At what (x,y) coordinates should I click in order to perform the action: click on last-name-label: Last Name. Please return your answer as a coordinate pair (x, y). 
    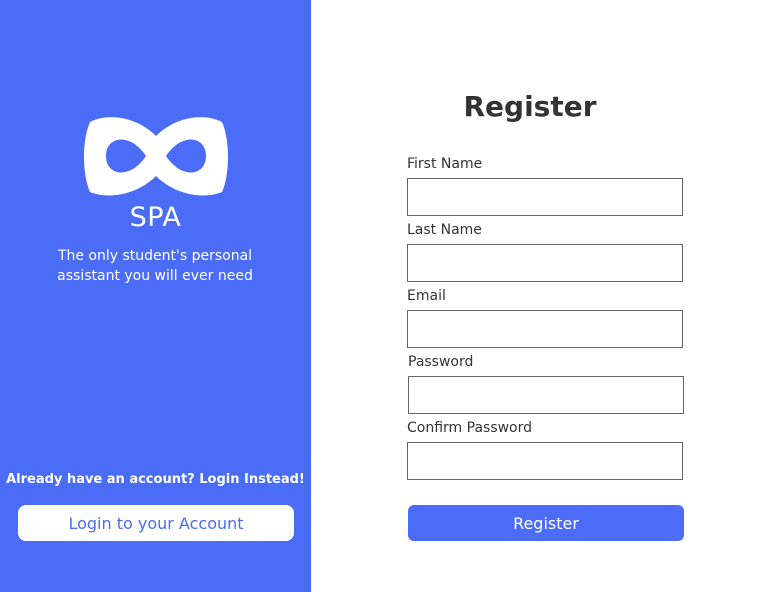
    Looking at the image, I should click on (444, 230).